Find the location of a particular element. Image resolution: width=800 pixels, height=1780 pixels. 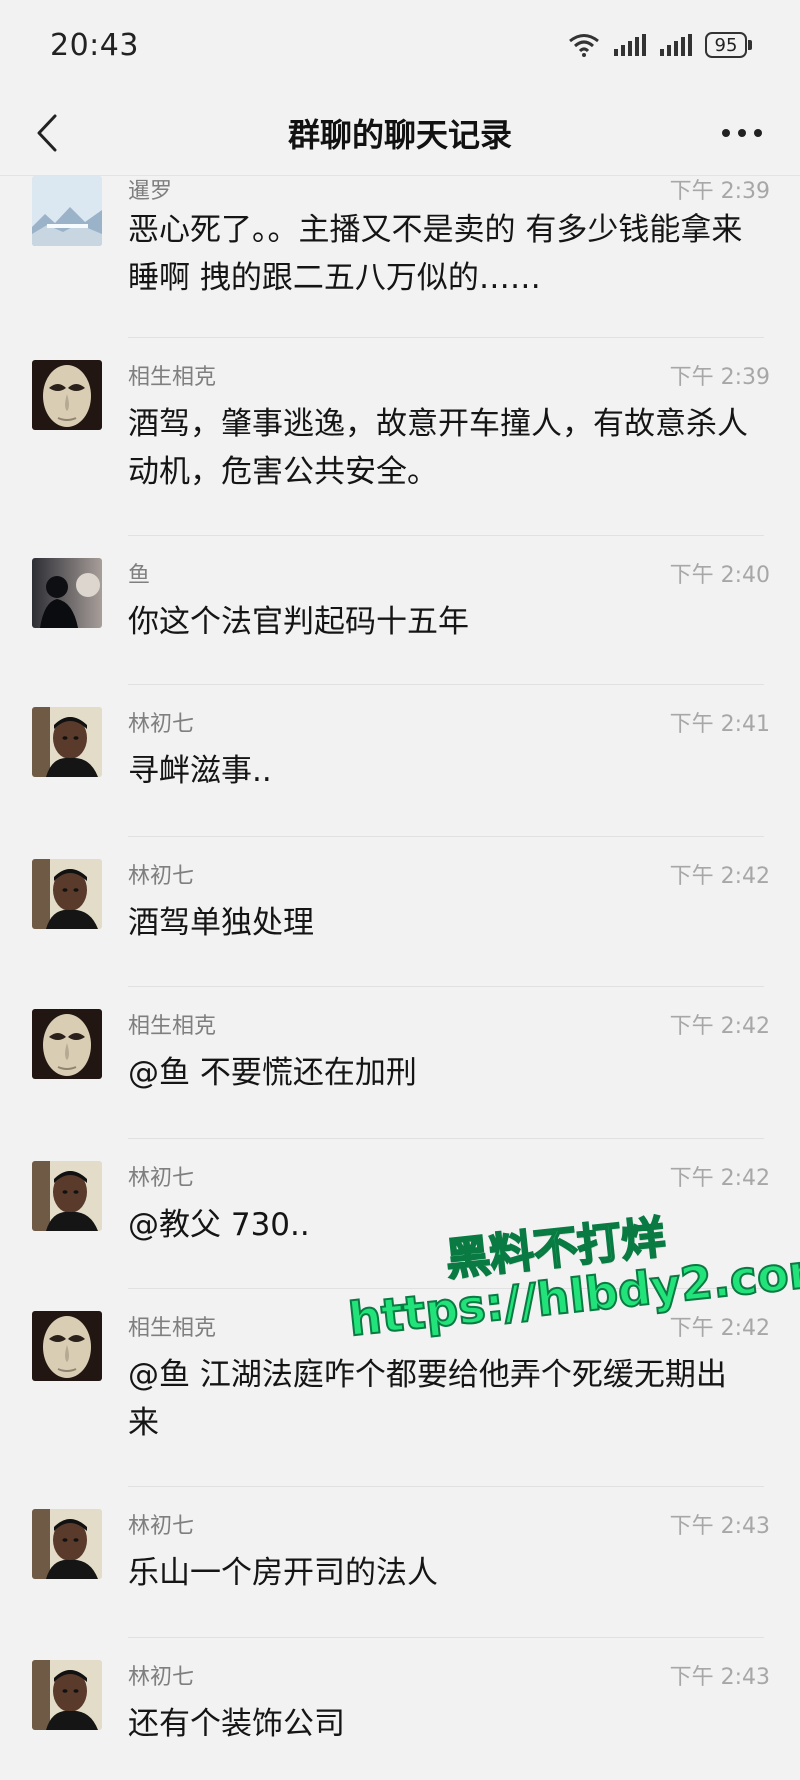

nav-bar: 群聊的聊天记录 is located at coordinates (400, 133).